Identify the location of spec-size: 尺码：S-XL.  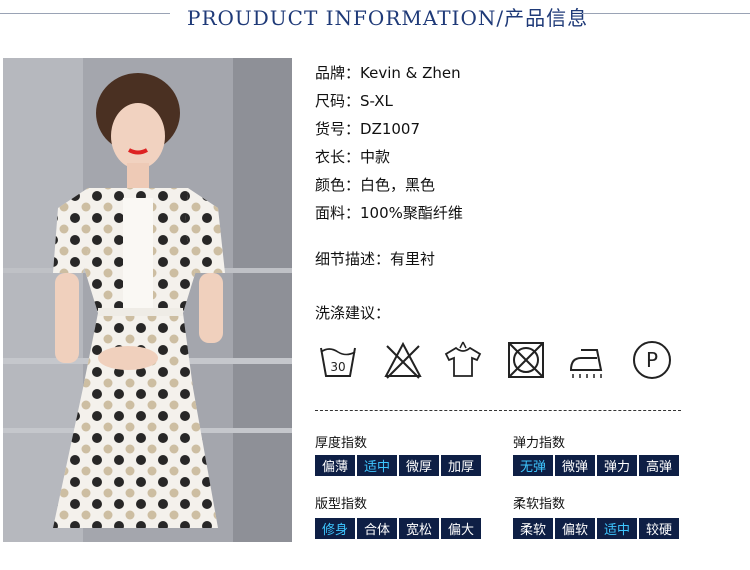
(354, 100).